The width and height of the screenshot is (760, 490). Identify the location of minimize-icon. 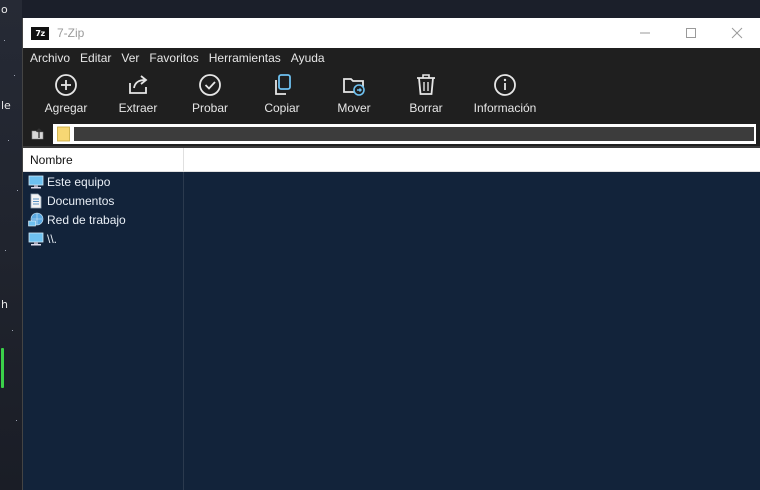
(645, 33).